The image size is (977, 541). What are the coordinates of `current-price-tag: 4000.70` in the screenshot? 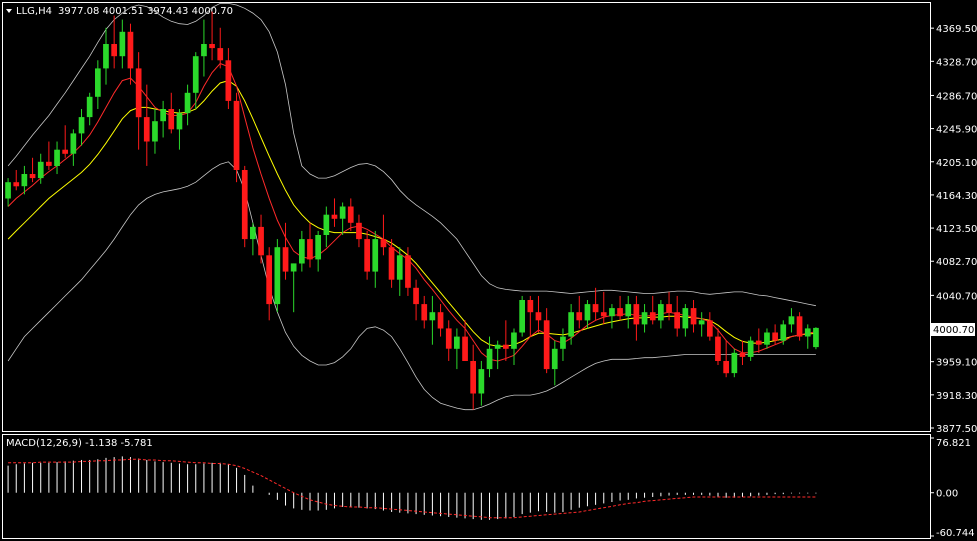 It's located at (953, 329).